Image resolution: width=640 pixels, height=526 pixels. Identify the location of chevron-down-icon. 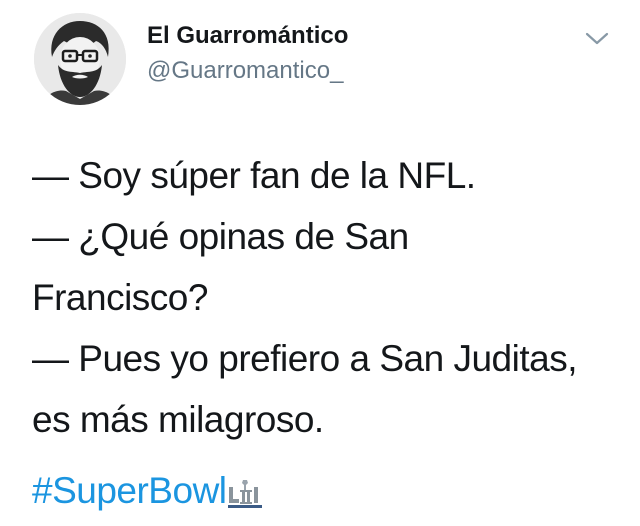
(597, 38).